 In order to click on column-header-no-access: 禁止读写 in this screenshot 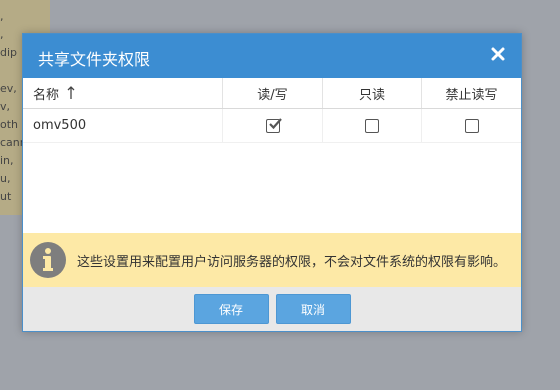, I will do `click(471, 93)`.